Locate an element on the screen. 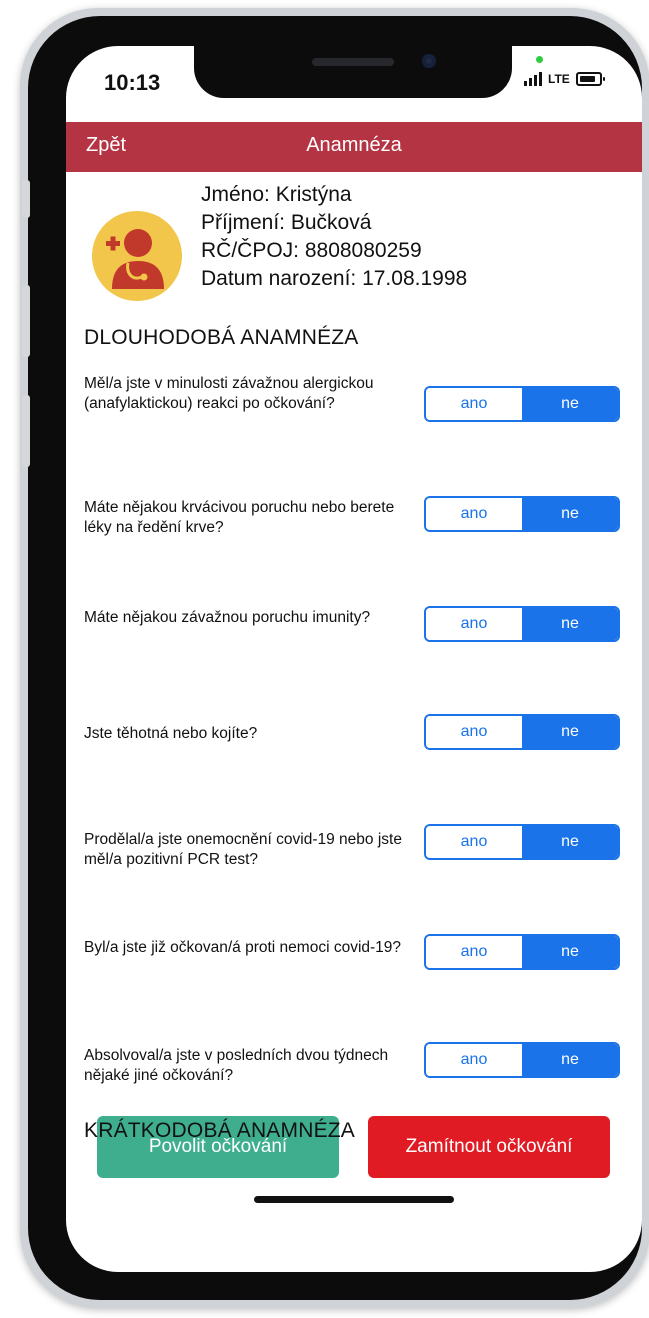 This screenshot has height=1318, width=649. patient-birthdate: Datum narození: 17.08.1998 is located at coordinates (334, 278).